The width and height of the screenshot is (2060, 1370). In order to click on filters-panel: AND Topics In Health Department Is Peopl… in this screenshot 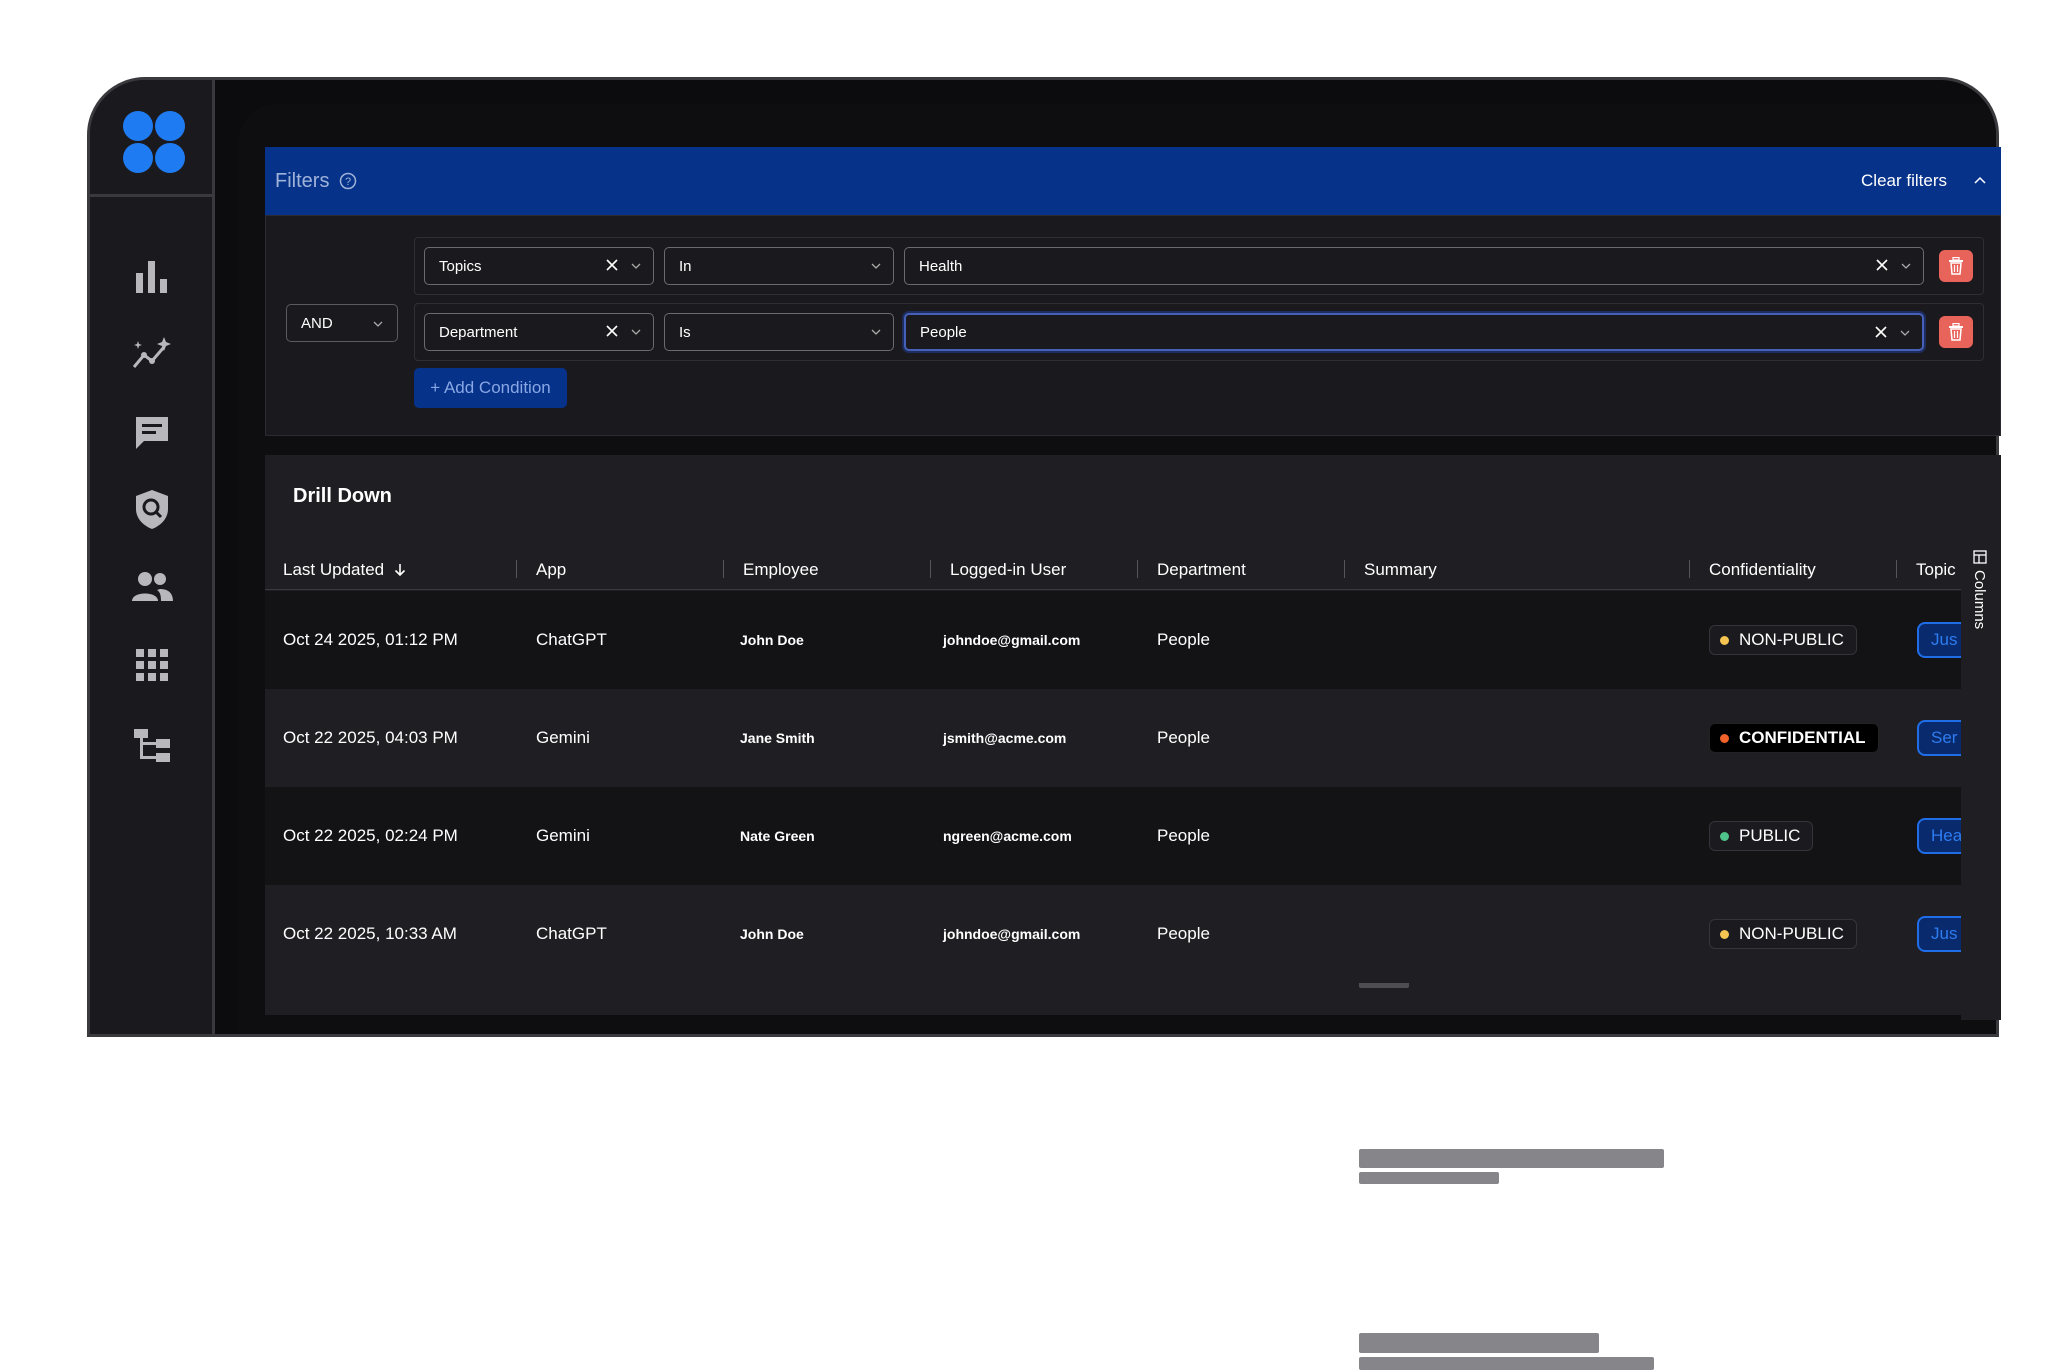, I will do `click(1133, 325)`.